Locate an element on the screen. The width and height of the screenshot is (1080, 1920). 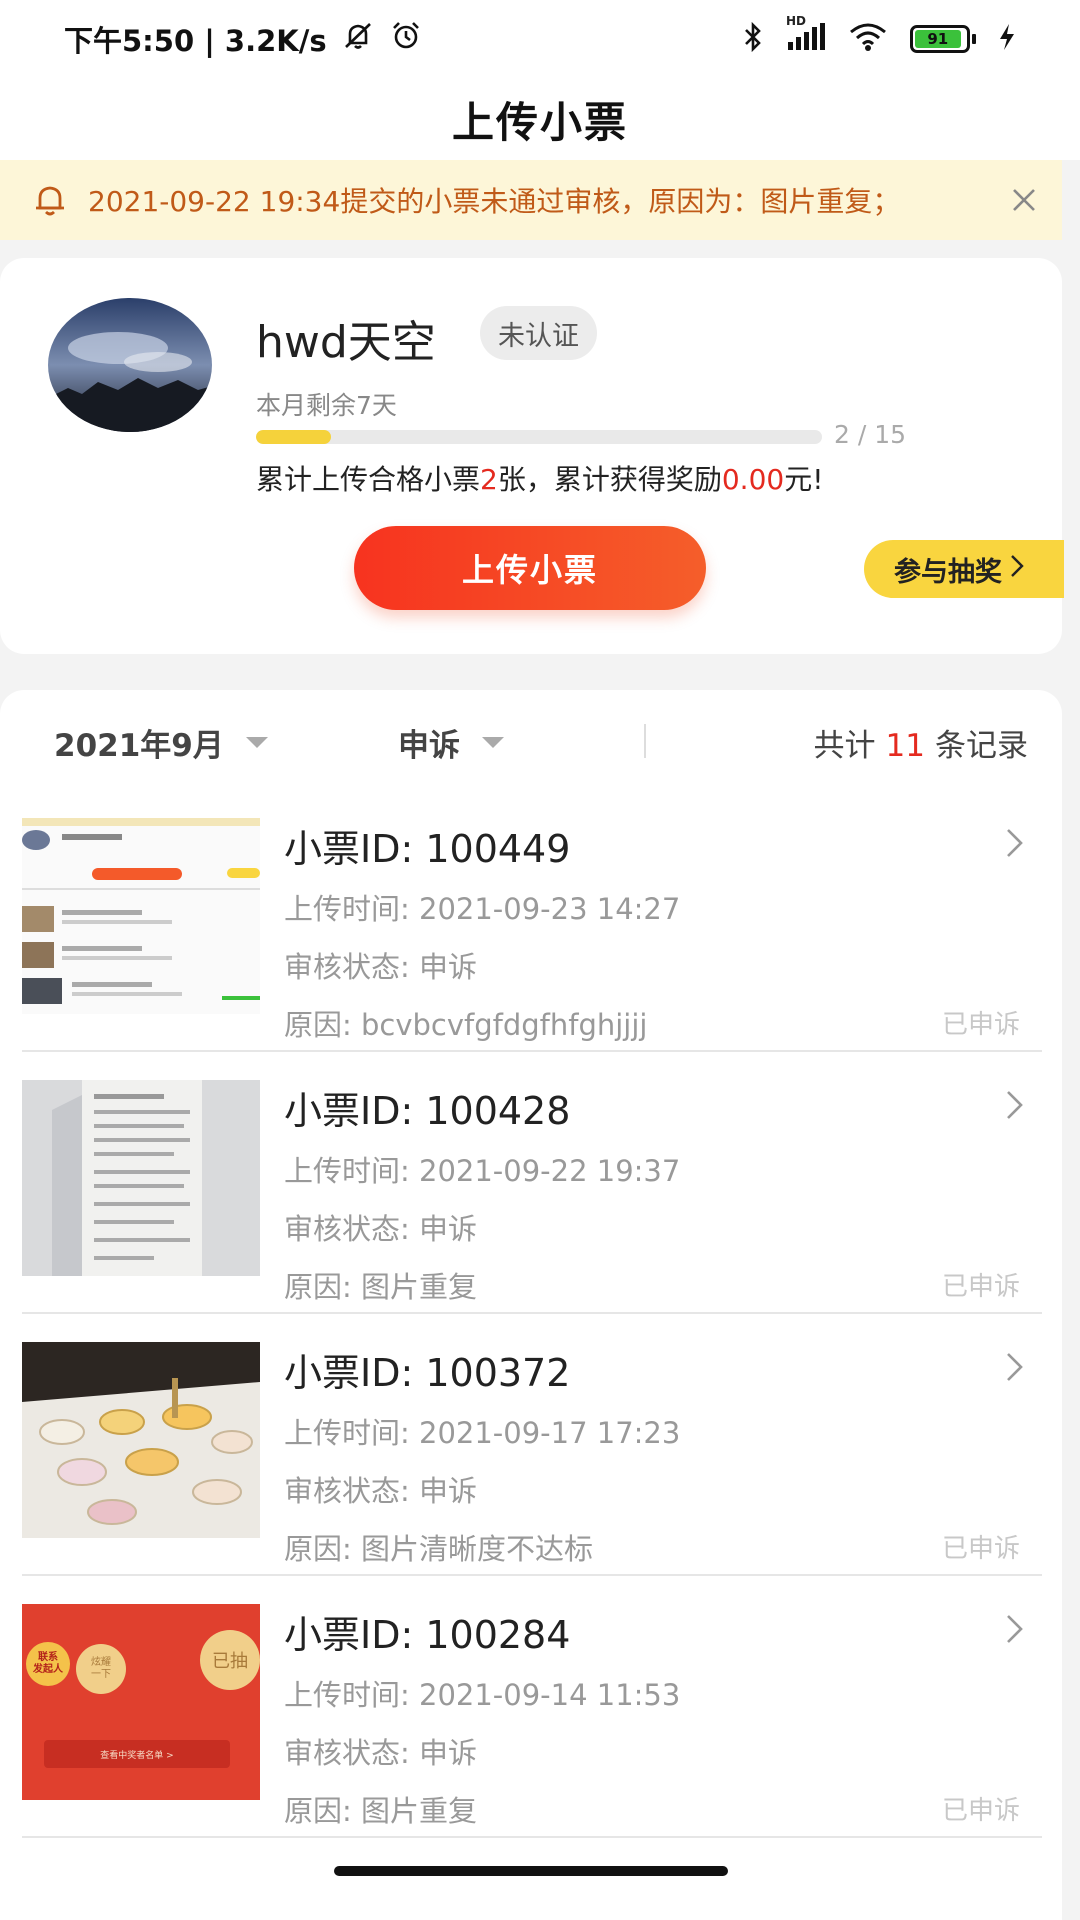
charging-icon is located at coordinates (1007, 39).